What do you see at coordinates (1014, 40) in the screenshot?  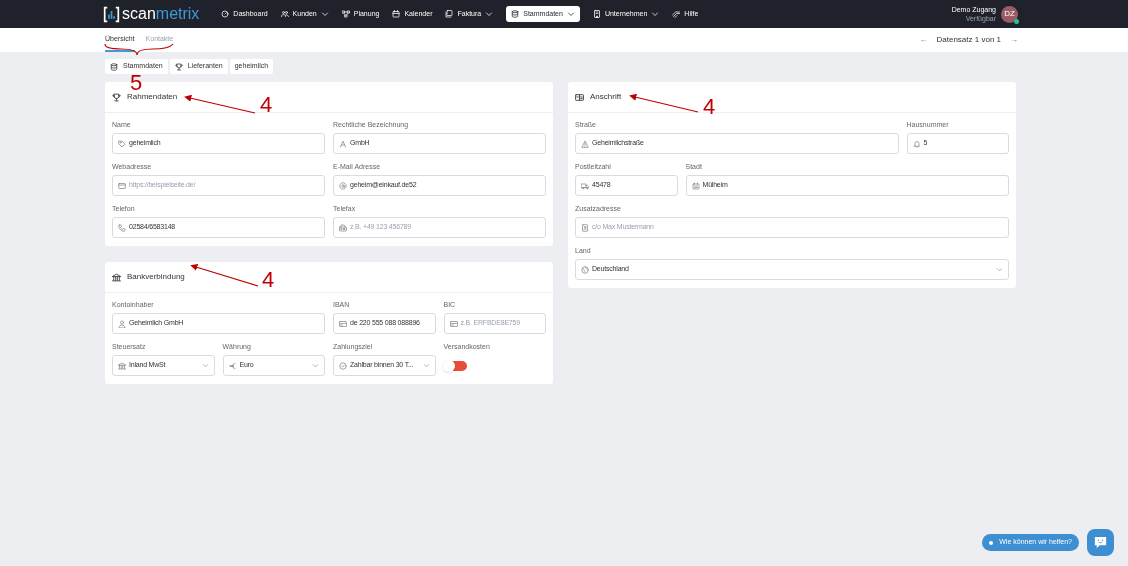 I see `next-button: →` at bounding box center [1014, 40].